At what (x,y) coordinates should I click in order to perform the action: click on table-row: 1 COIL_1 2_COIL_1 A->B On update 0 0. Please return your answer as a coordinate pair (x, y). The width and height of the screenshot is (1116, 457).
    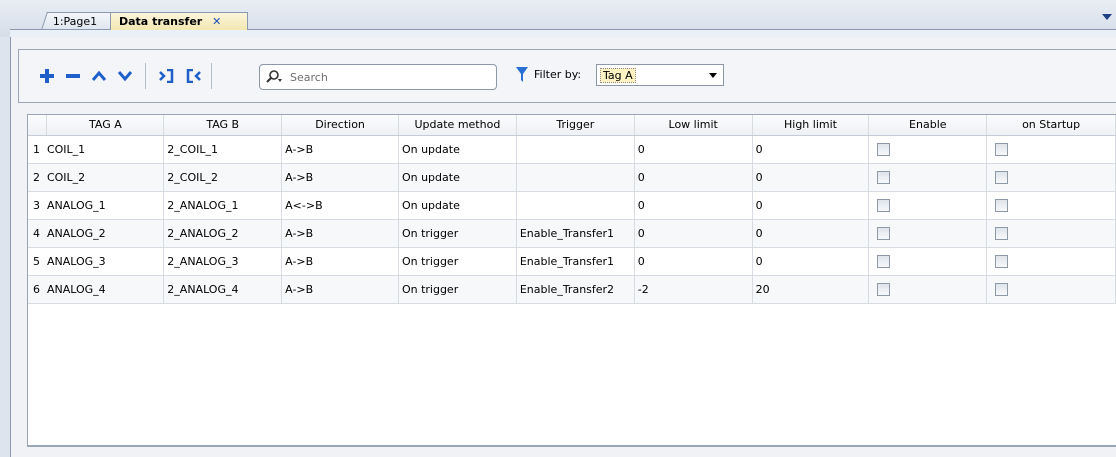
    Looking at the image, I should click on (572, 149).